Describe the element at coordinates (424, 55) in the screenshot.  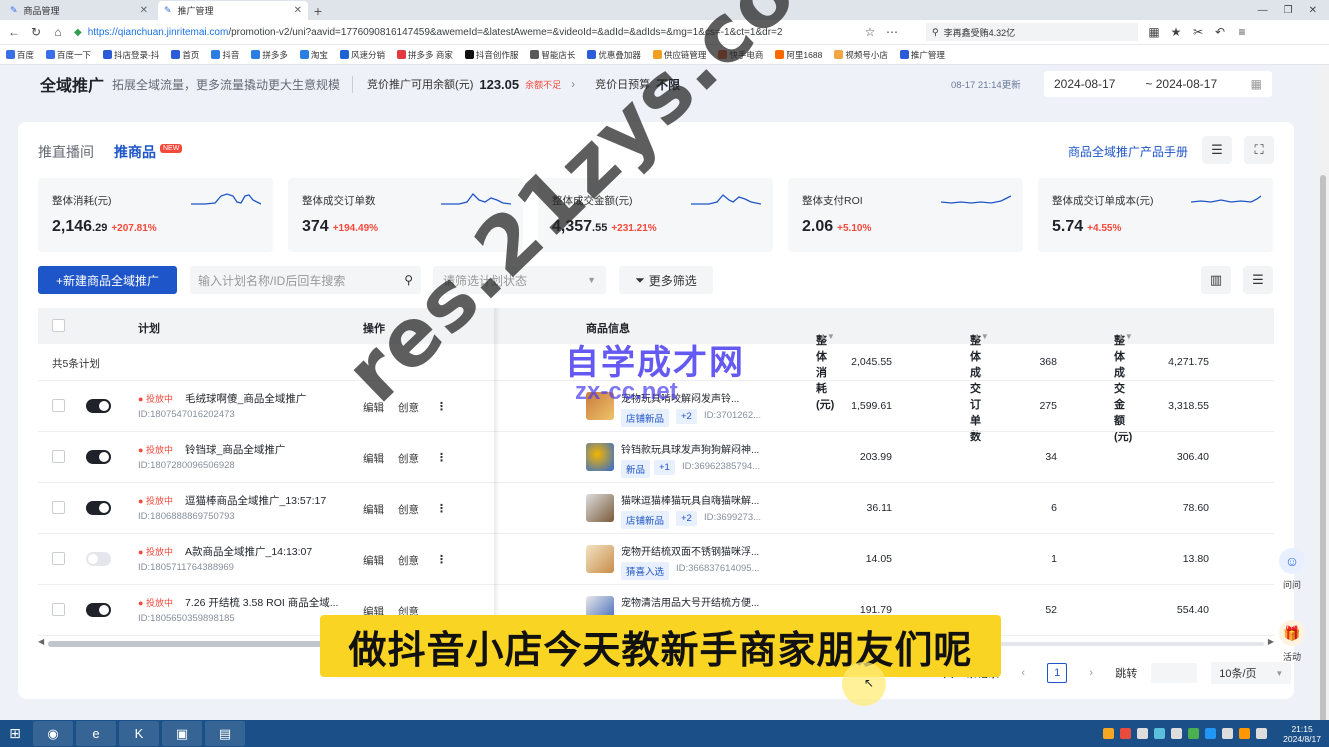
I see `bookmark-item: 拼多多 商家` at that location.